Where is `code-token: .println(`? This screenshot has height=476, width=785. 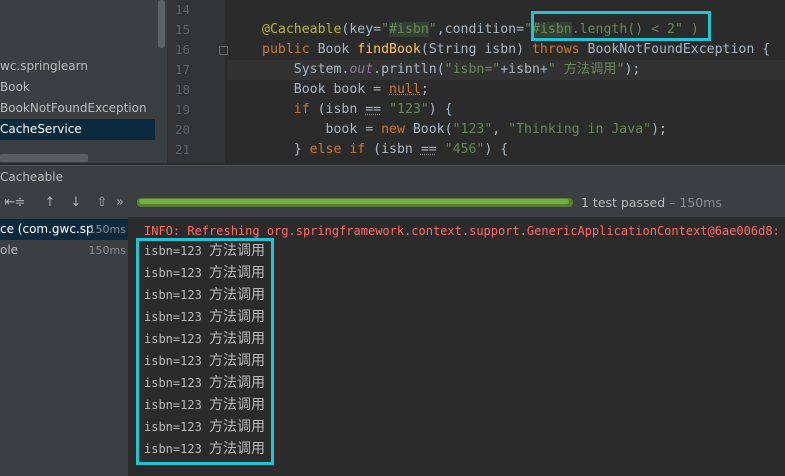 code-token: .println( is located at coordinates (409, 69).